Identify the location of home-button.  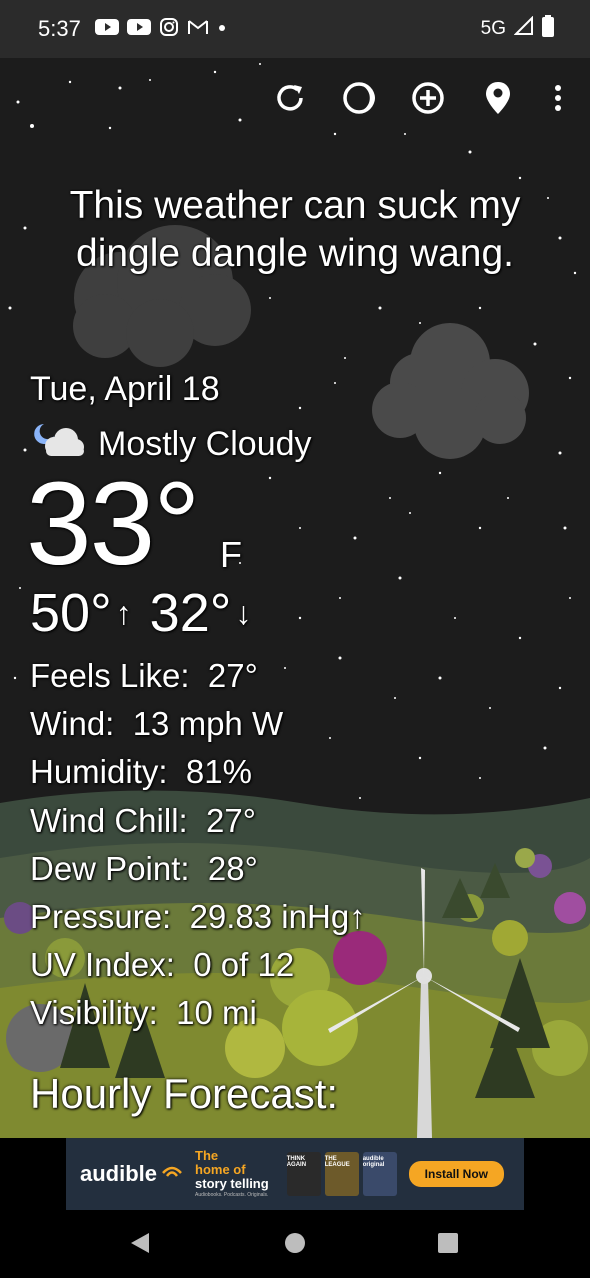
(295, 1245).